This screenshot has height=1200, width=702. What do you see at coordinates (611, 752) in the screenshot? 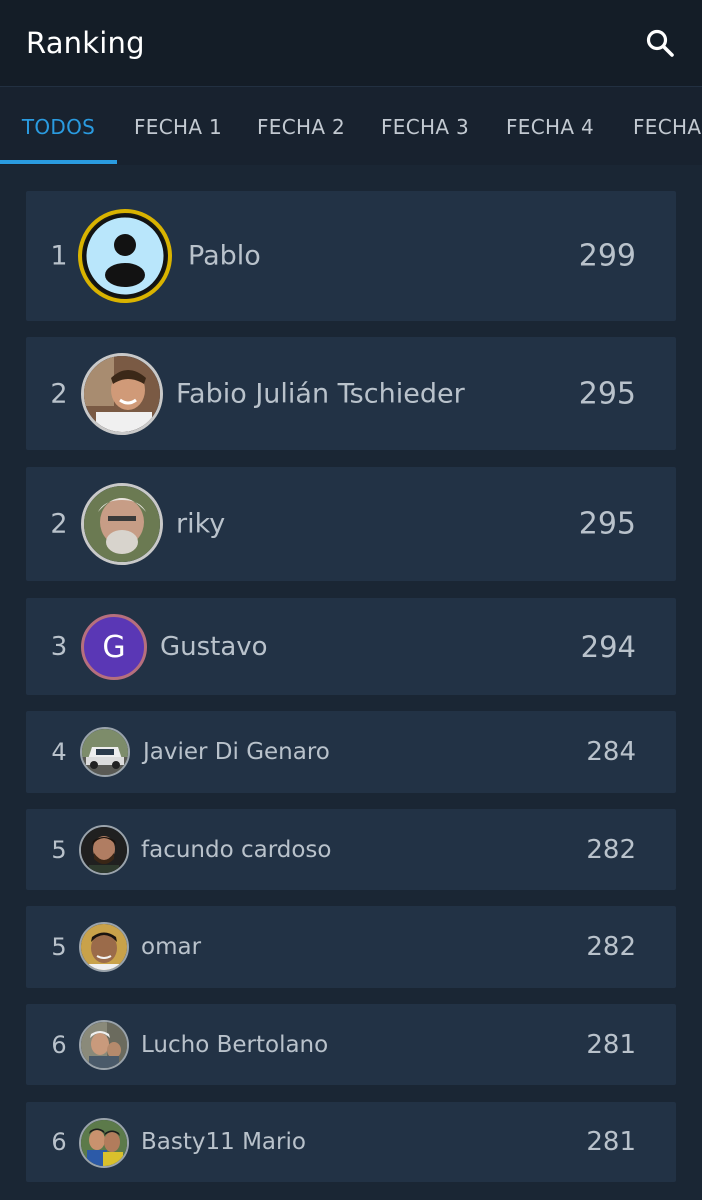
I see `player-score: 284` at bounding box center [611, 752].